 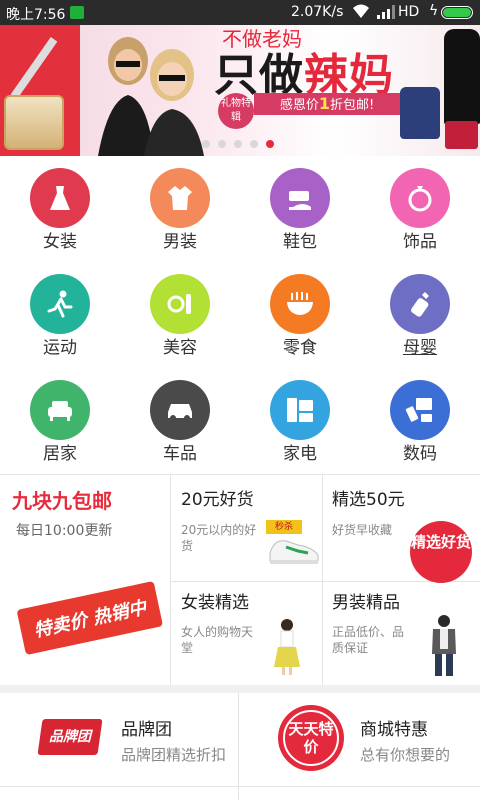 What do you see at coordinates (60, 242) in the screenshot?
I see `category-label: 女装` at bounding box center [60, 242].